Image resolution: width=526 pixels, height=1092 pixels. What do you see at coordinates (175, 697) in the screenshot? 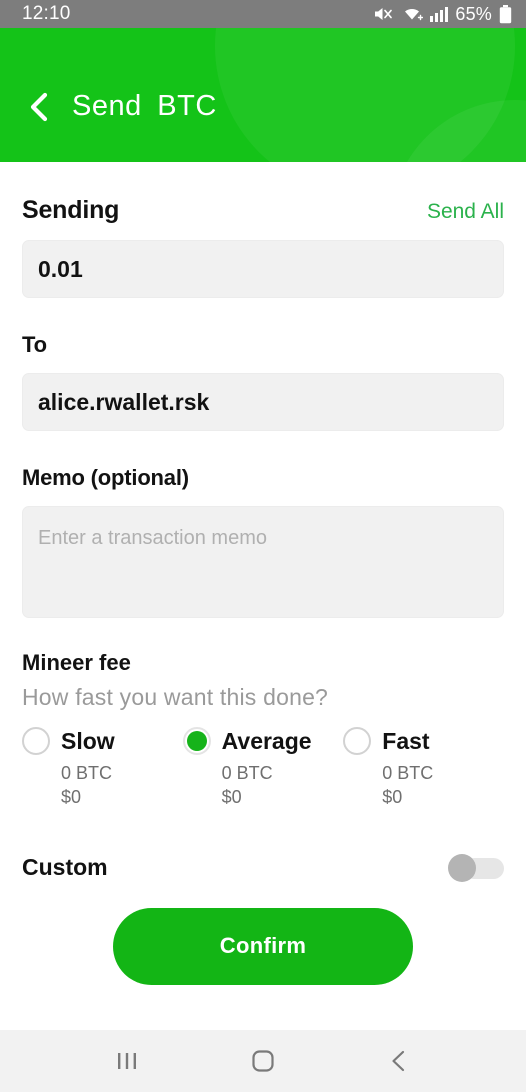
I see `miner-fee-subtitle: How fast you want this done?` at bounding box center [175, 697].